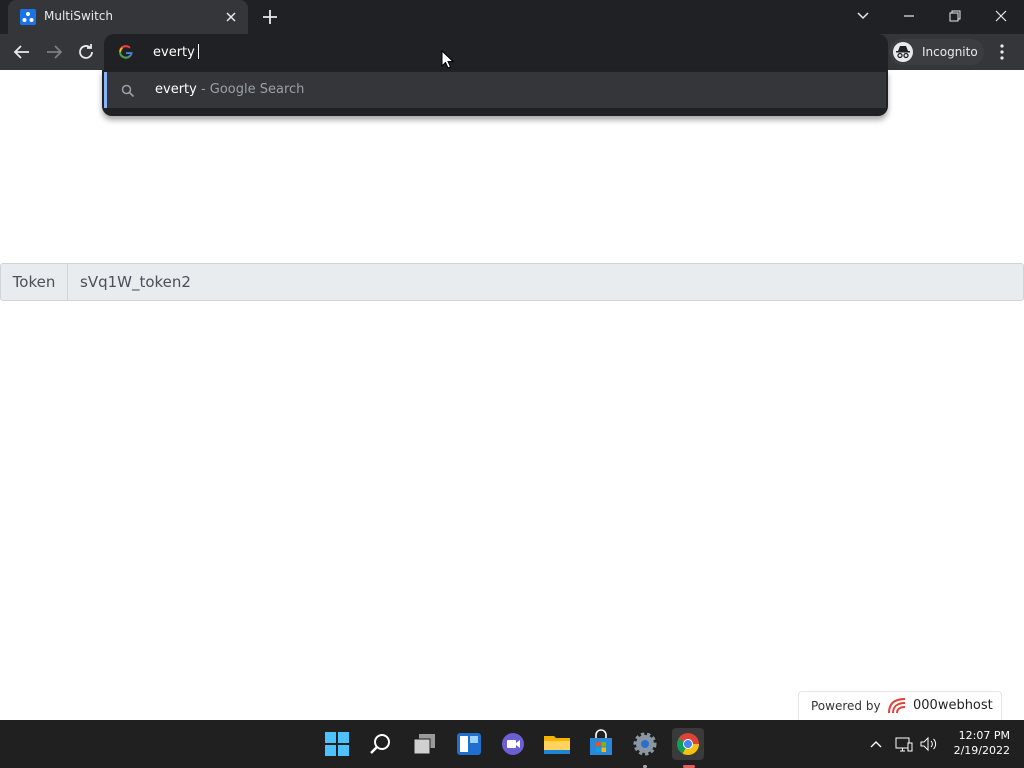  What do you see at coordinates (1002, 52) in the screenshot?
I see `menu-dots-icon` at bounding box center [1002, 52].